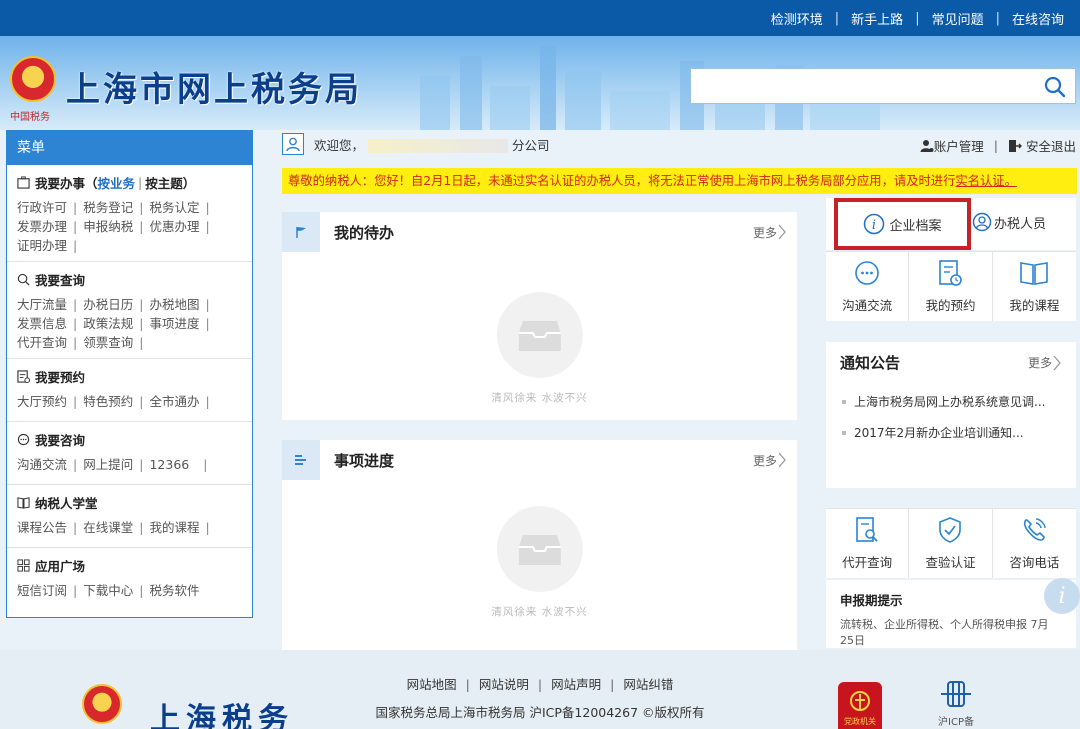  What do you see at coordinates (1038, 18) in the screenshot?
I see `top-nav-online-consult: 在线咨询` at bounding box center [1038, 18].